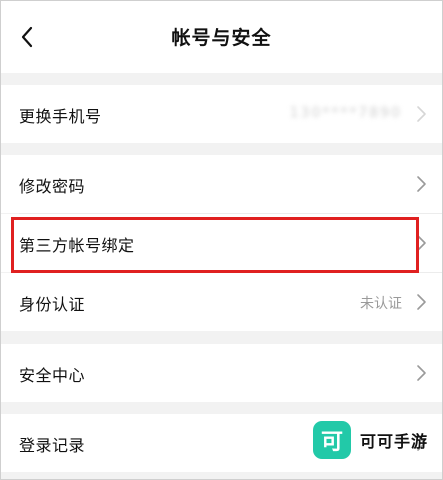  I want to click on row-label: 身份认证, so click(52, 304).